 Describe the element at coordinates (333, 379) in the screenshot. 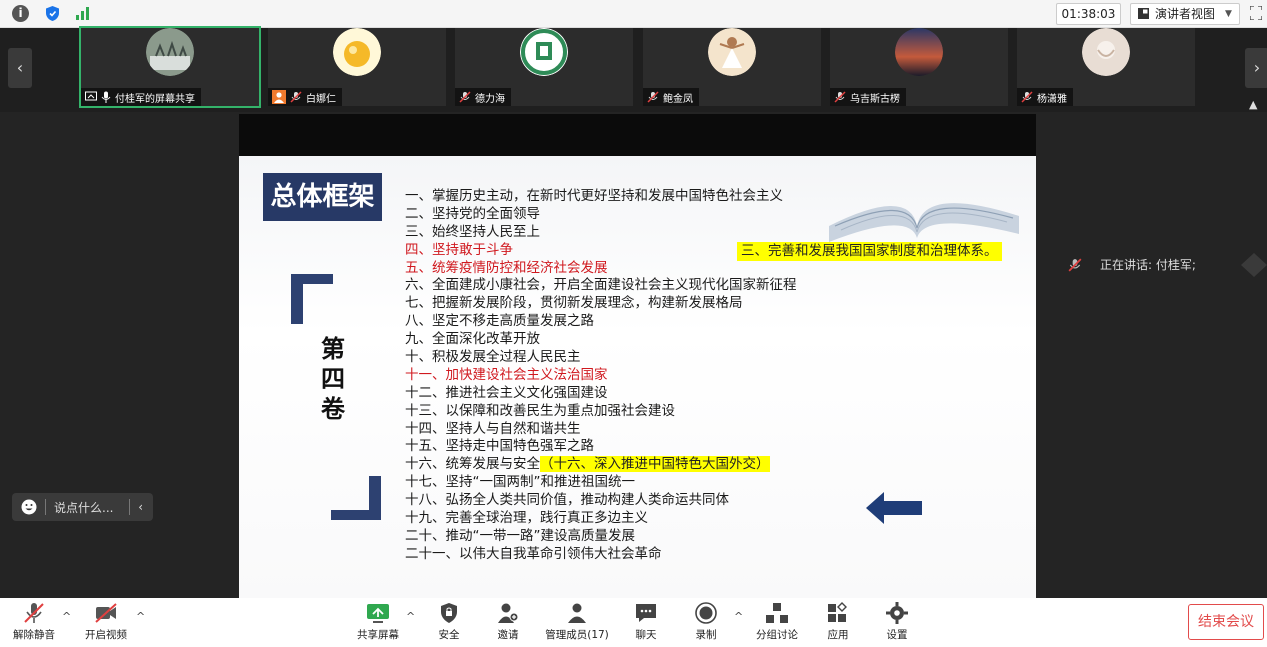

I see `volume-char: 四` at that location.